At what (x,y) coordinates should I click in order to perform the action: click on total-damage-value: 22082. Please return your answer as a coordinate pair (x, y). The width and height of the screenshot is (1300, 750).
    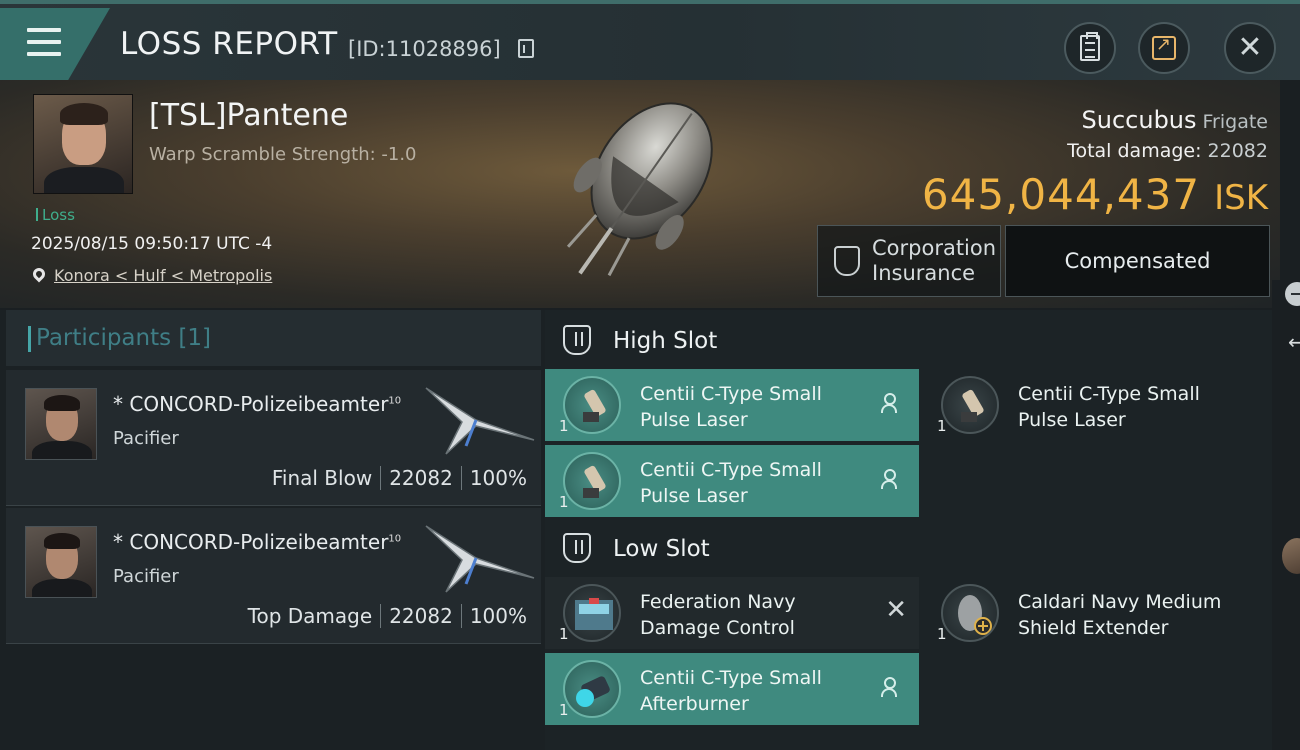
    Looking at the image, I should click on (1237, 151).